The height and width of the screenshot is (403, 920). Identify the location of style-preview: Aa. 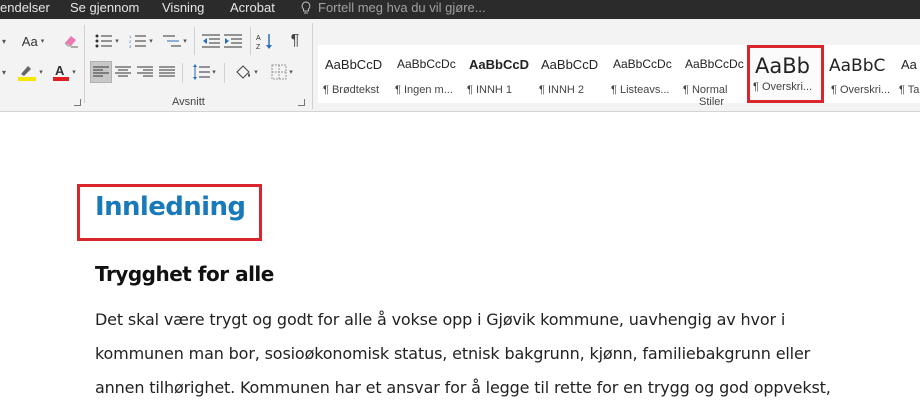
(909, 64).